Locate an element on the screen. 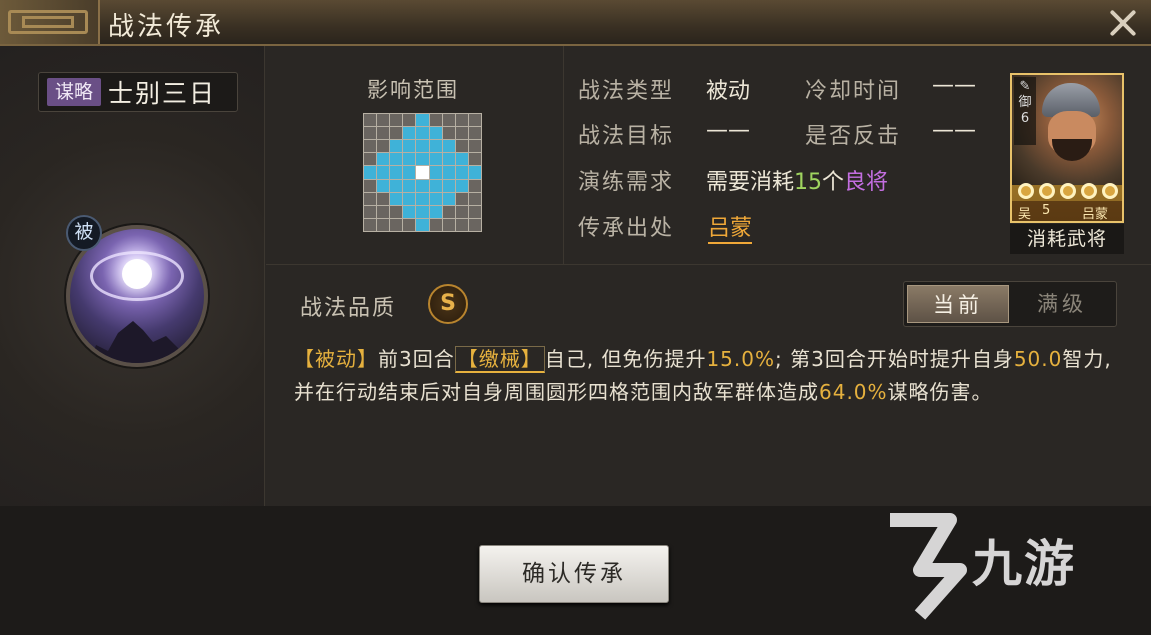 Image resolution: width=1151 pixels, height=635 pixels. watermark-text: 九游 is located at coordinates (1024, 564).